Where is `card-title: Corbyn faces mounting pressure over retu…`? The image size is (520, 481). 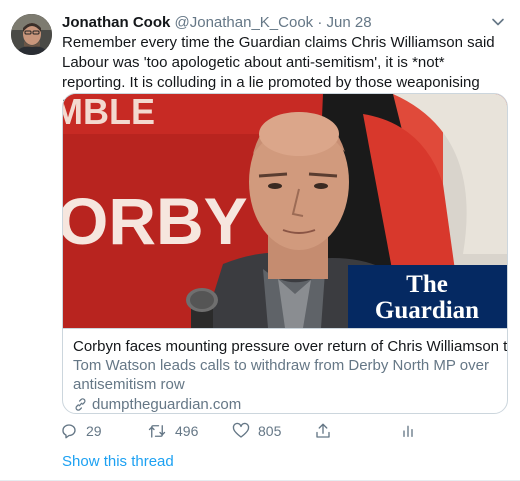 card-title: Corbyn faces mounting pressure over retu… is located at coordinates (290, 346).